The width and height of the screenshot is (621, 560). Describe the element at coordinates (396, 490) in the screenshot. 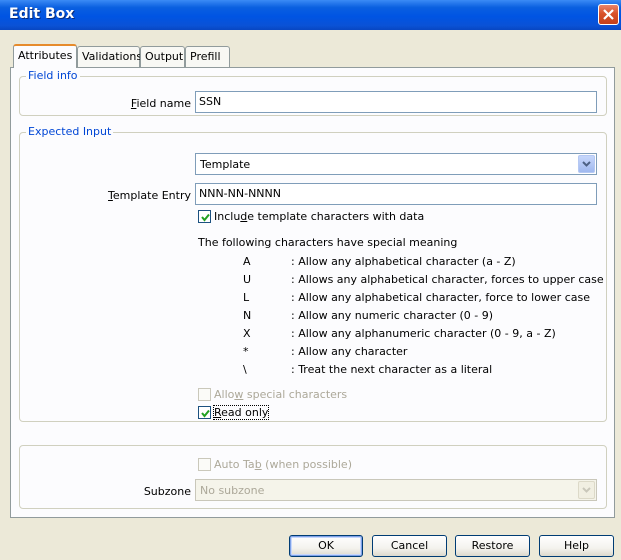

I see `subzone-select: No subzone` at that location.